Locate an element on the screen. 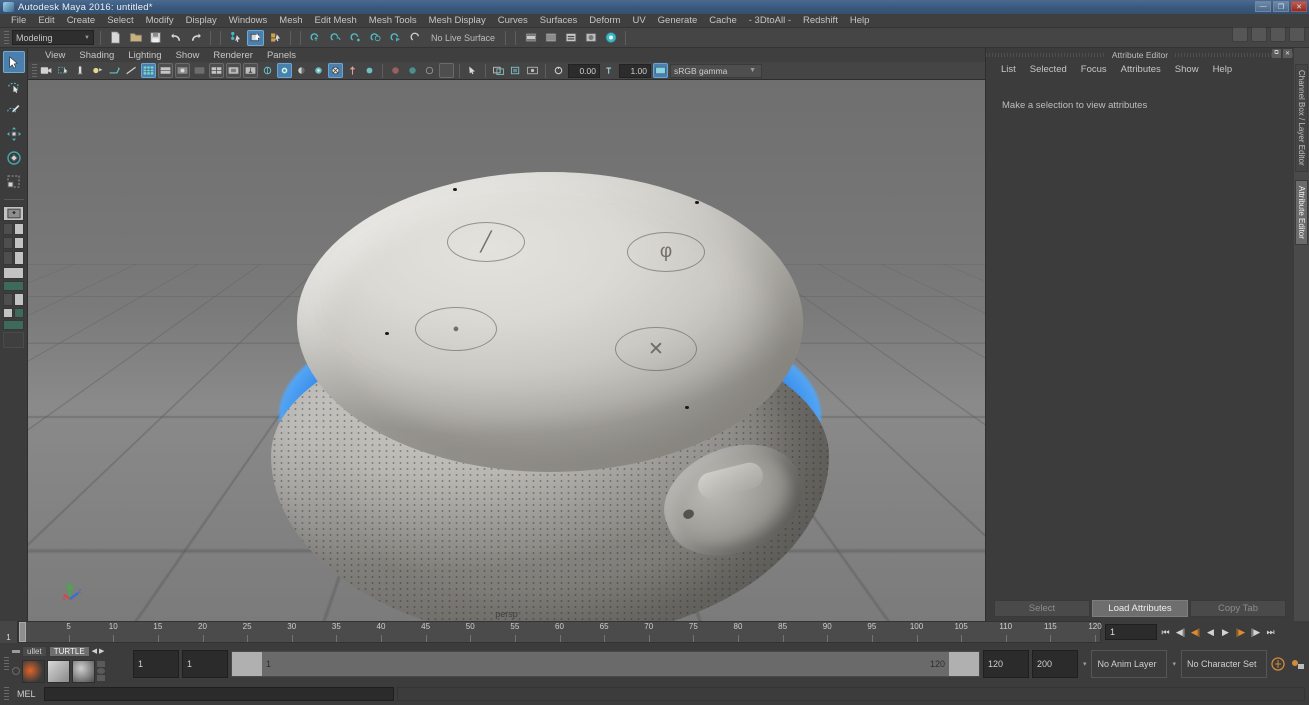 The width and height of the screenshot is (1309, 705). step-back-keyframe-button: ◀| is located at coordinates (1180, 632).